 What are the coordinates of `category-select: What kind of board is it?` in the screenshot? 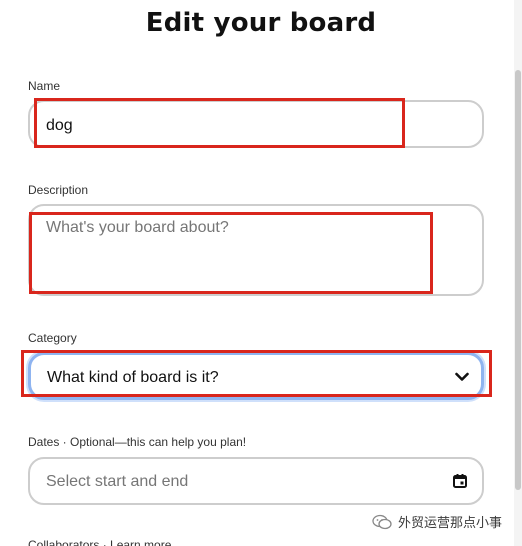 It's located at (256, 376).